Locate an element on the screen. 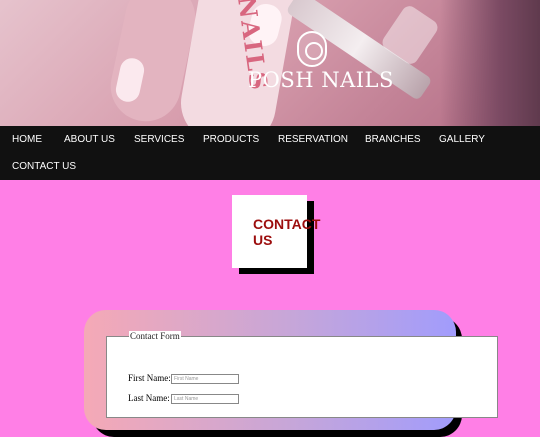  nav-item-reservation: RESERVATION is located at coordinates (313, 139).